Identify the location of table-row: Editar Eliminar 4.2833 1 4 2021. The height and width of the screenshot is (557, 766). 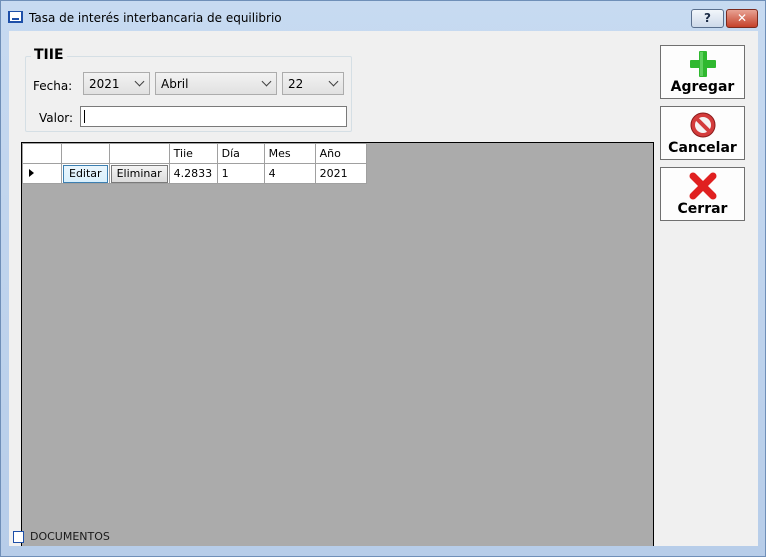
(194, 173).